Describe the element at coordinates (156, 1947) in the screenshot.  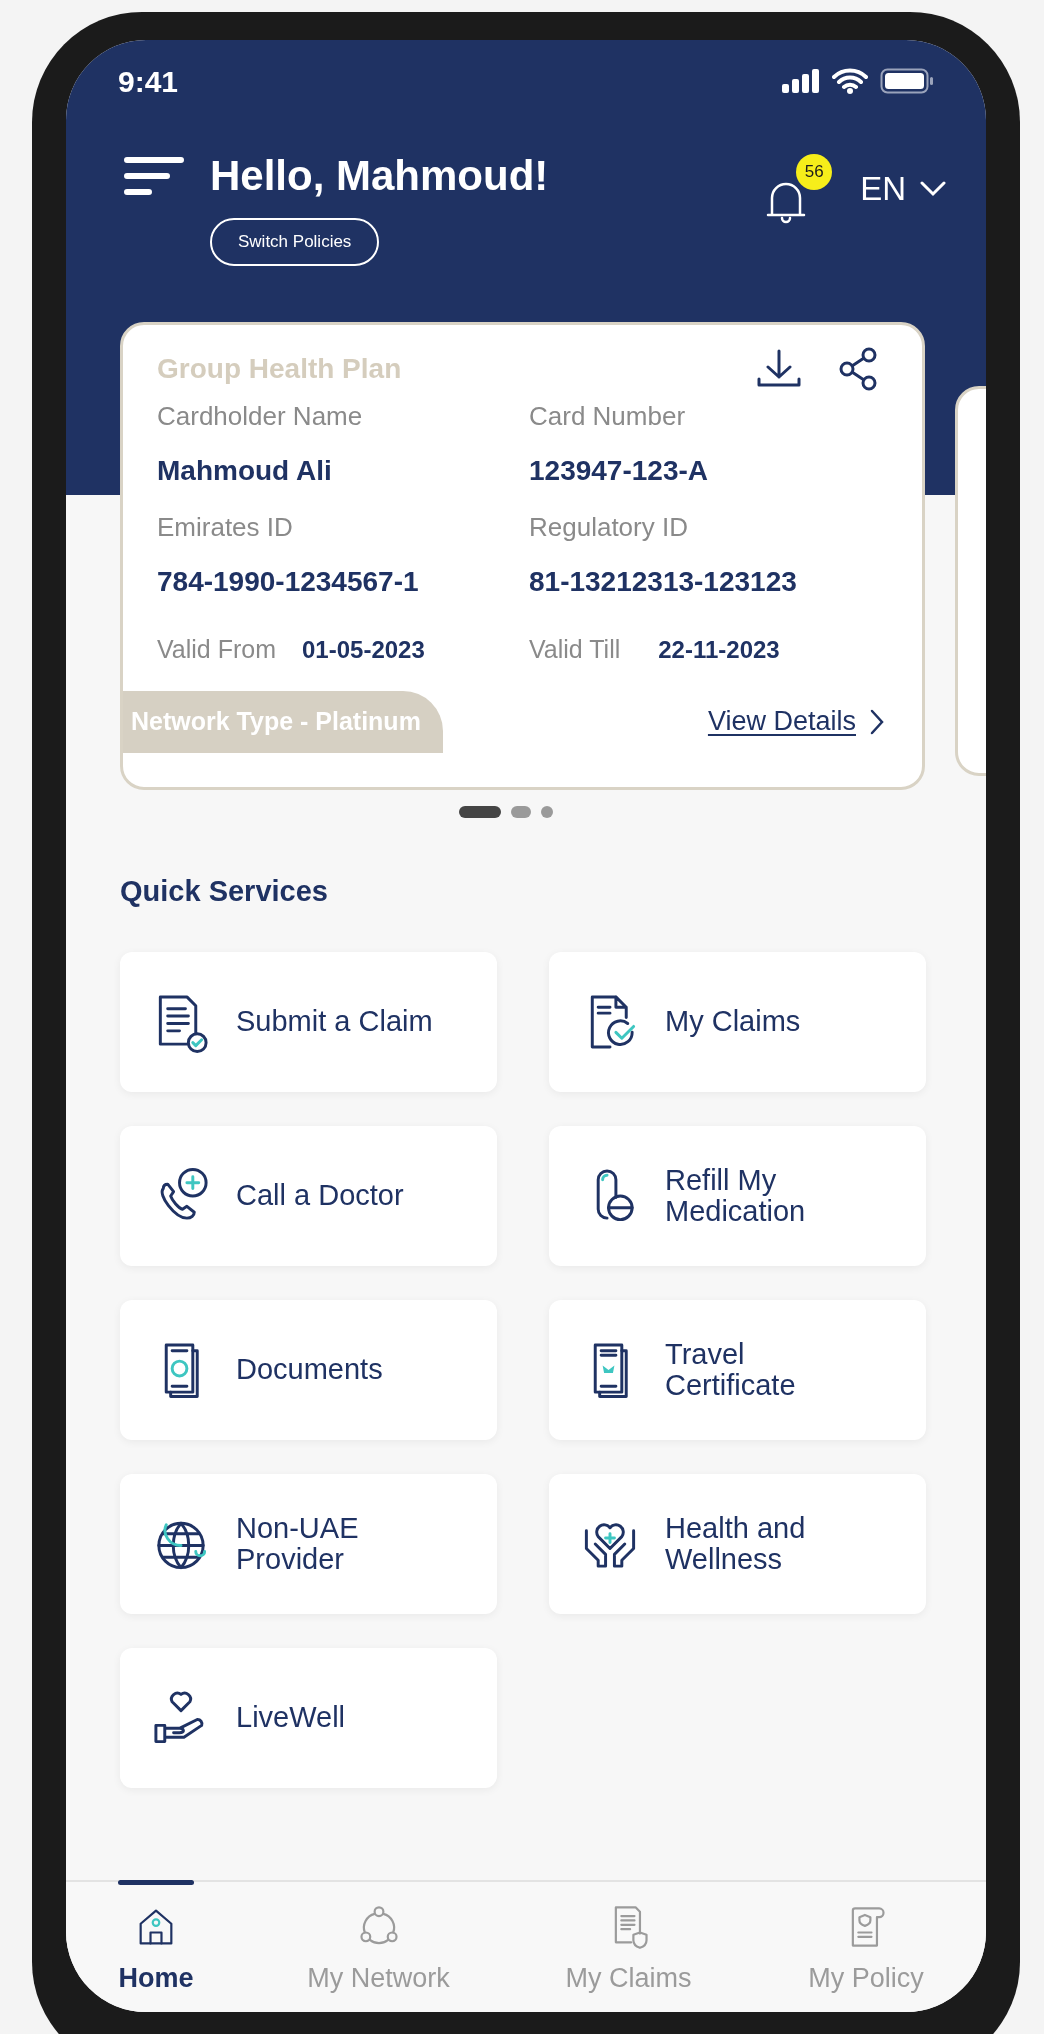
I see `nav-tab: Home` at that location.